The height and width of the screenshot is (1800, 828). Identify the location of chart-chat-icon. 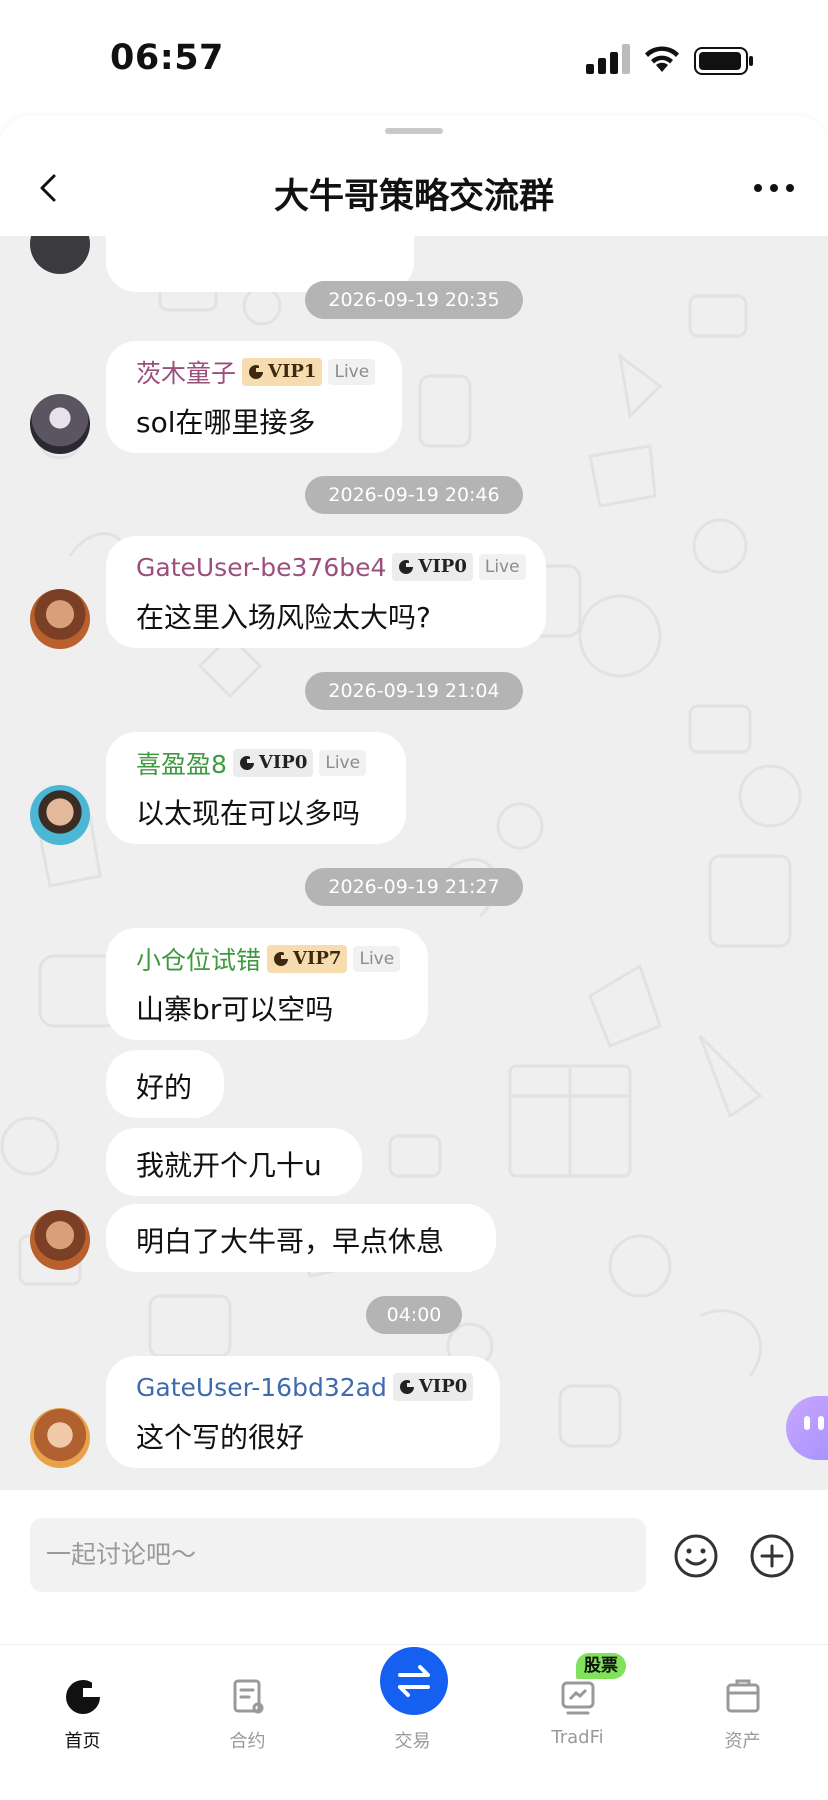
(578, 1698).